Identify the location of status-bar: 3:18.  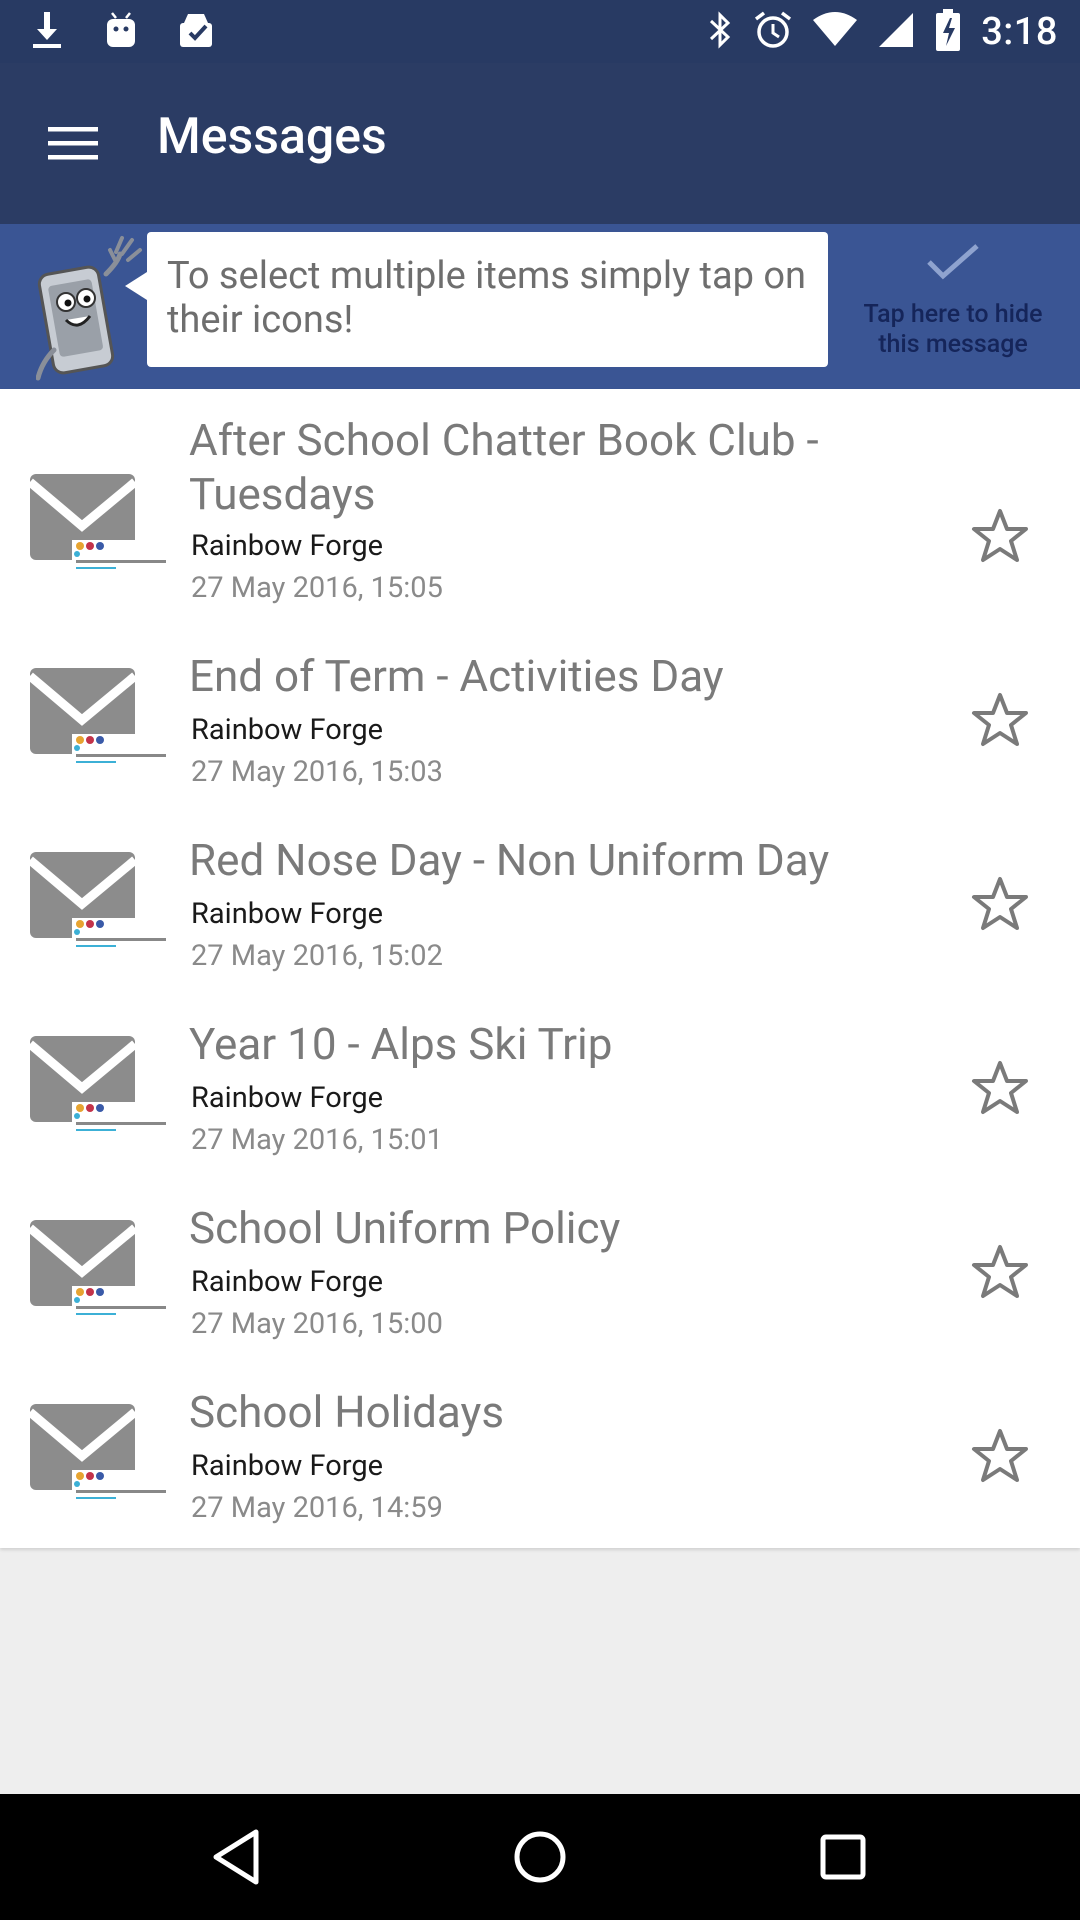
(540, 31).